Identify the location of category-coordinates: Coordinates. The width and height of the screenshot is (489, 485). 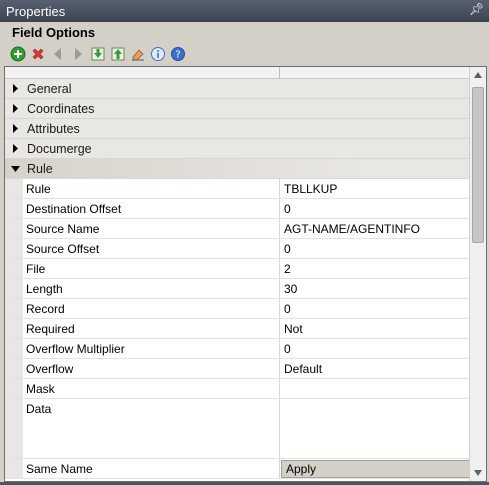
(237, 109).